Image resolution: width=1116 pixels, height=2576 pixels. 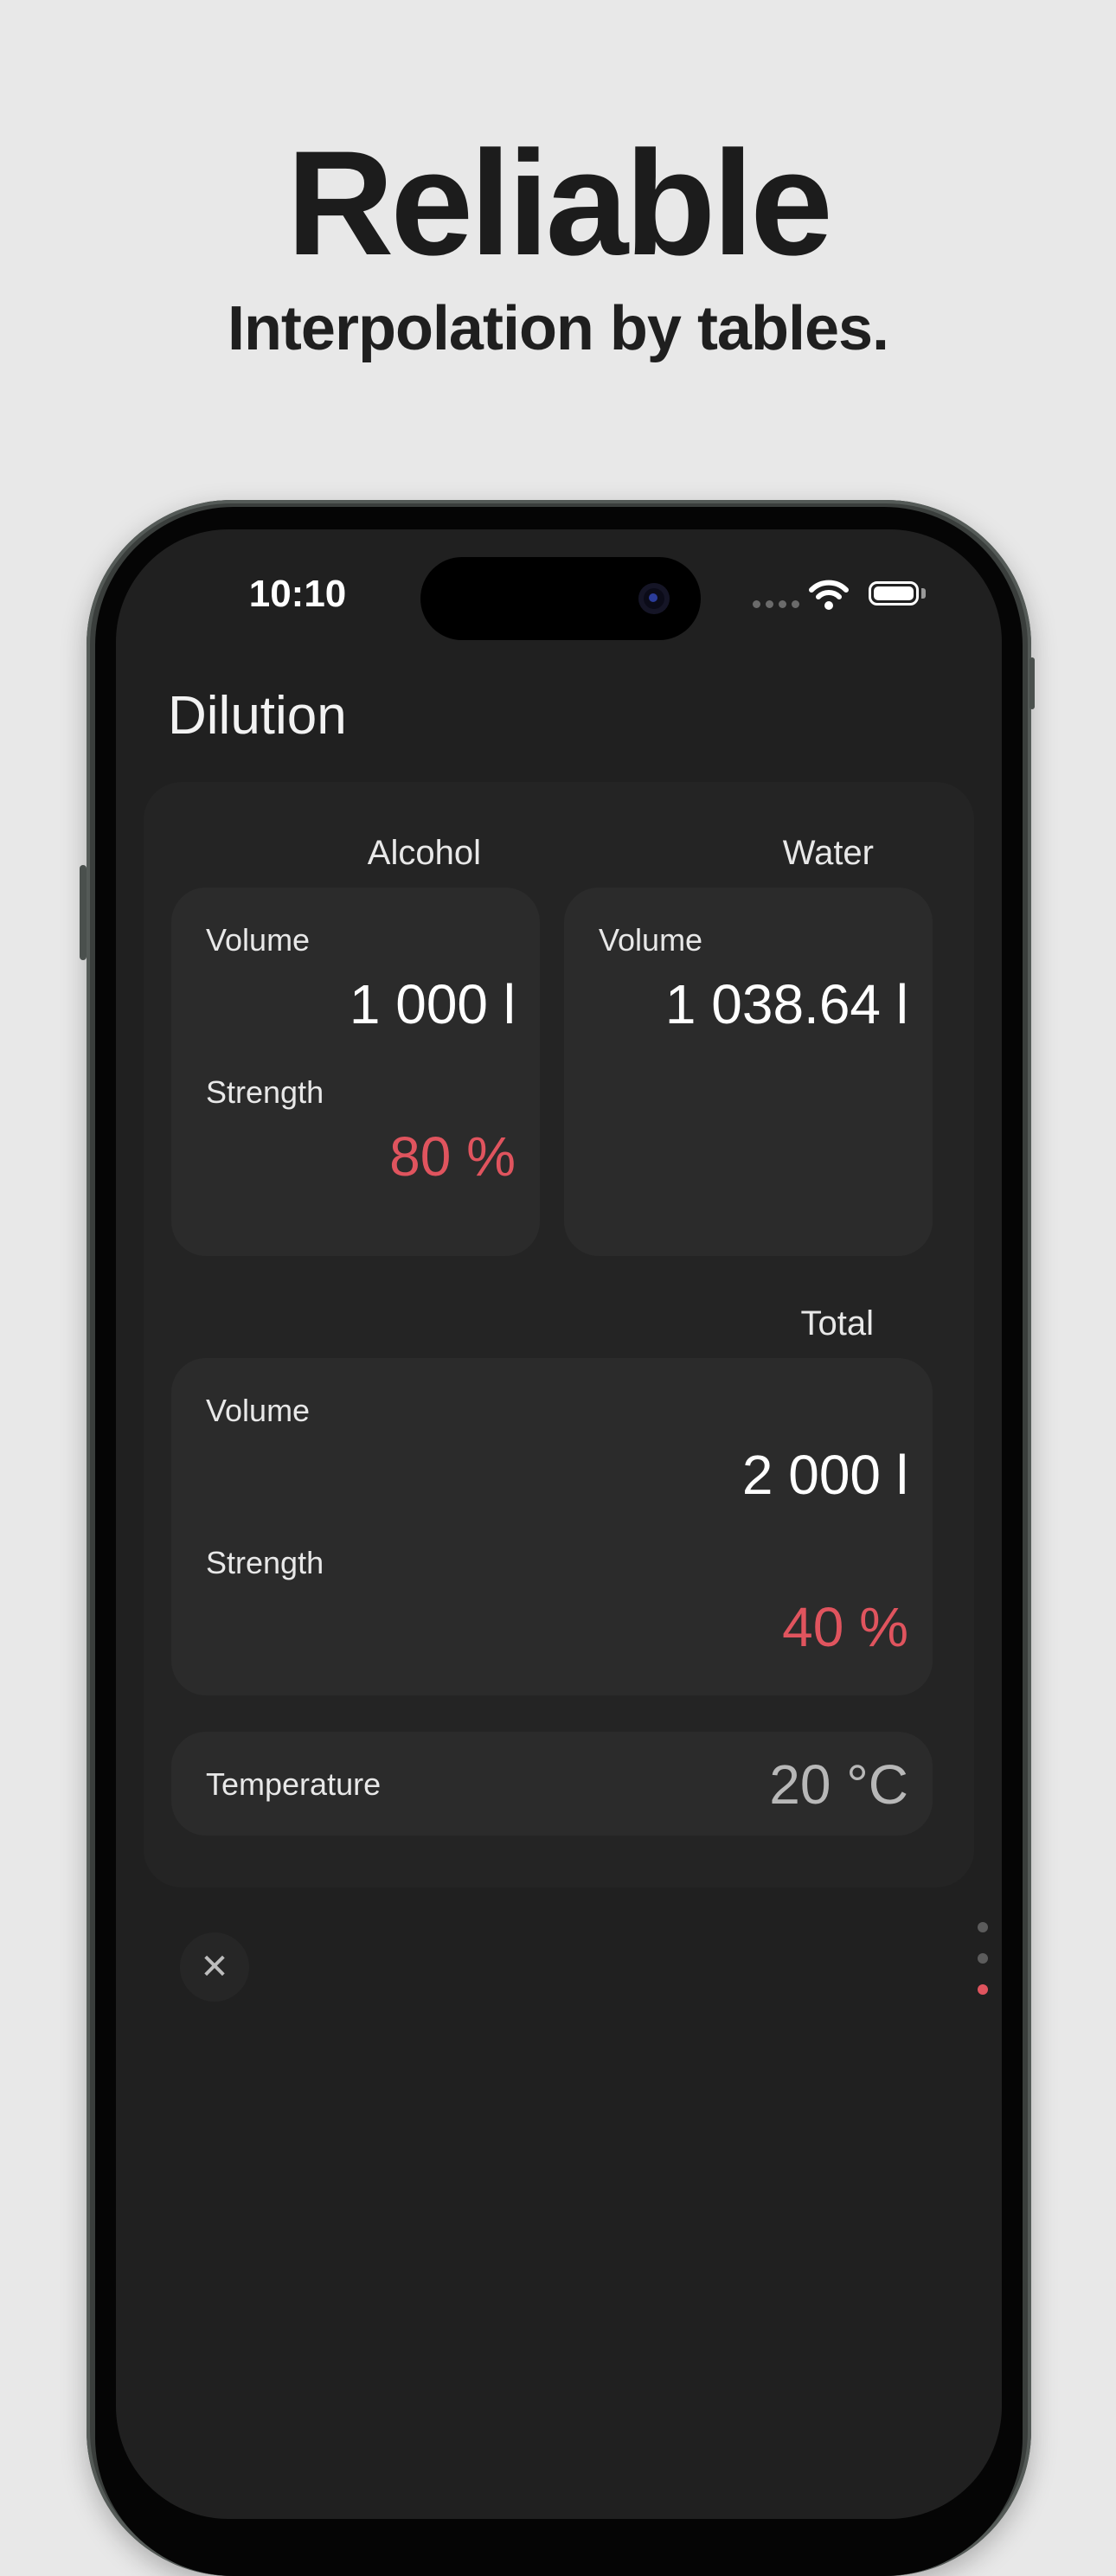 What do you see at coordinates (787, 1004) in the screenshot?
I see `water-volume-value: 1 038.64 l` at bounding box center [787, 1004].